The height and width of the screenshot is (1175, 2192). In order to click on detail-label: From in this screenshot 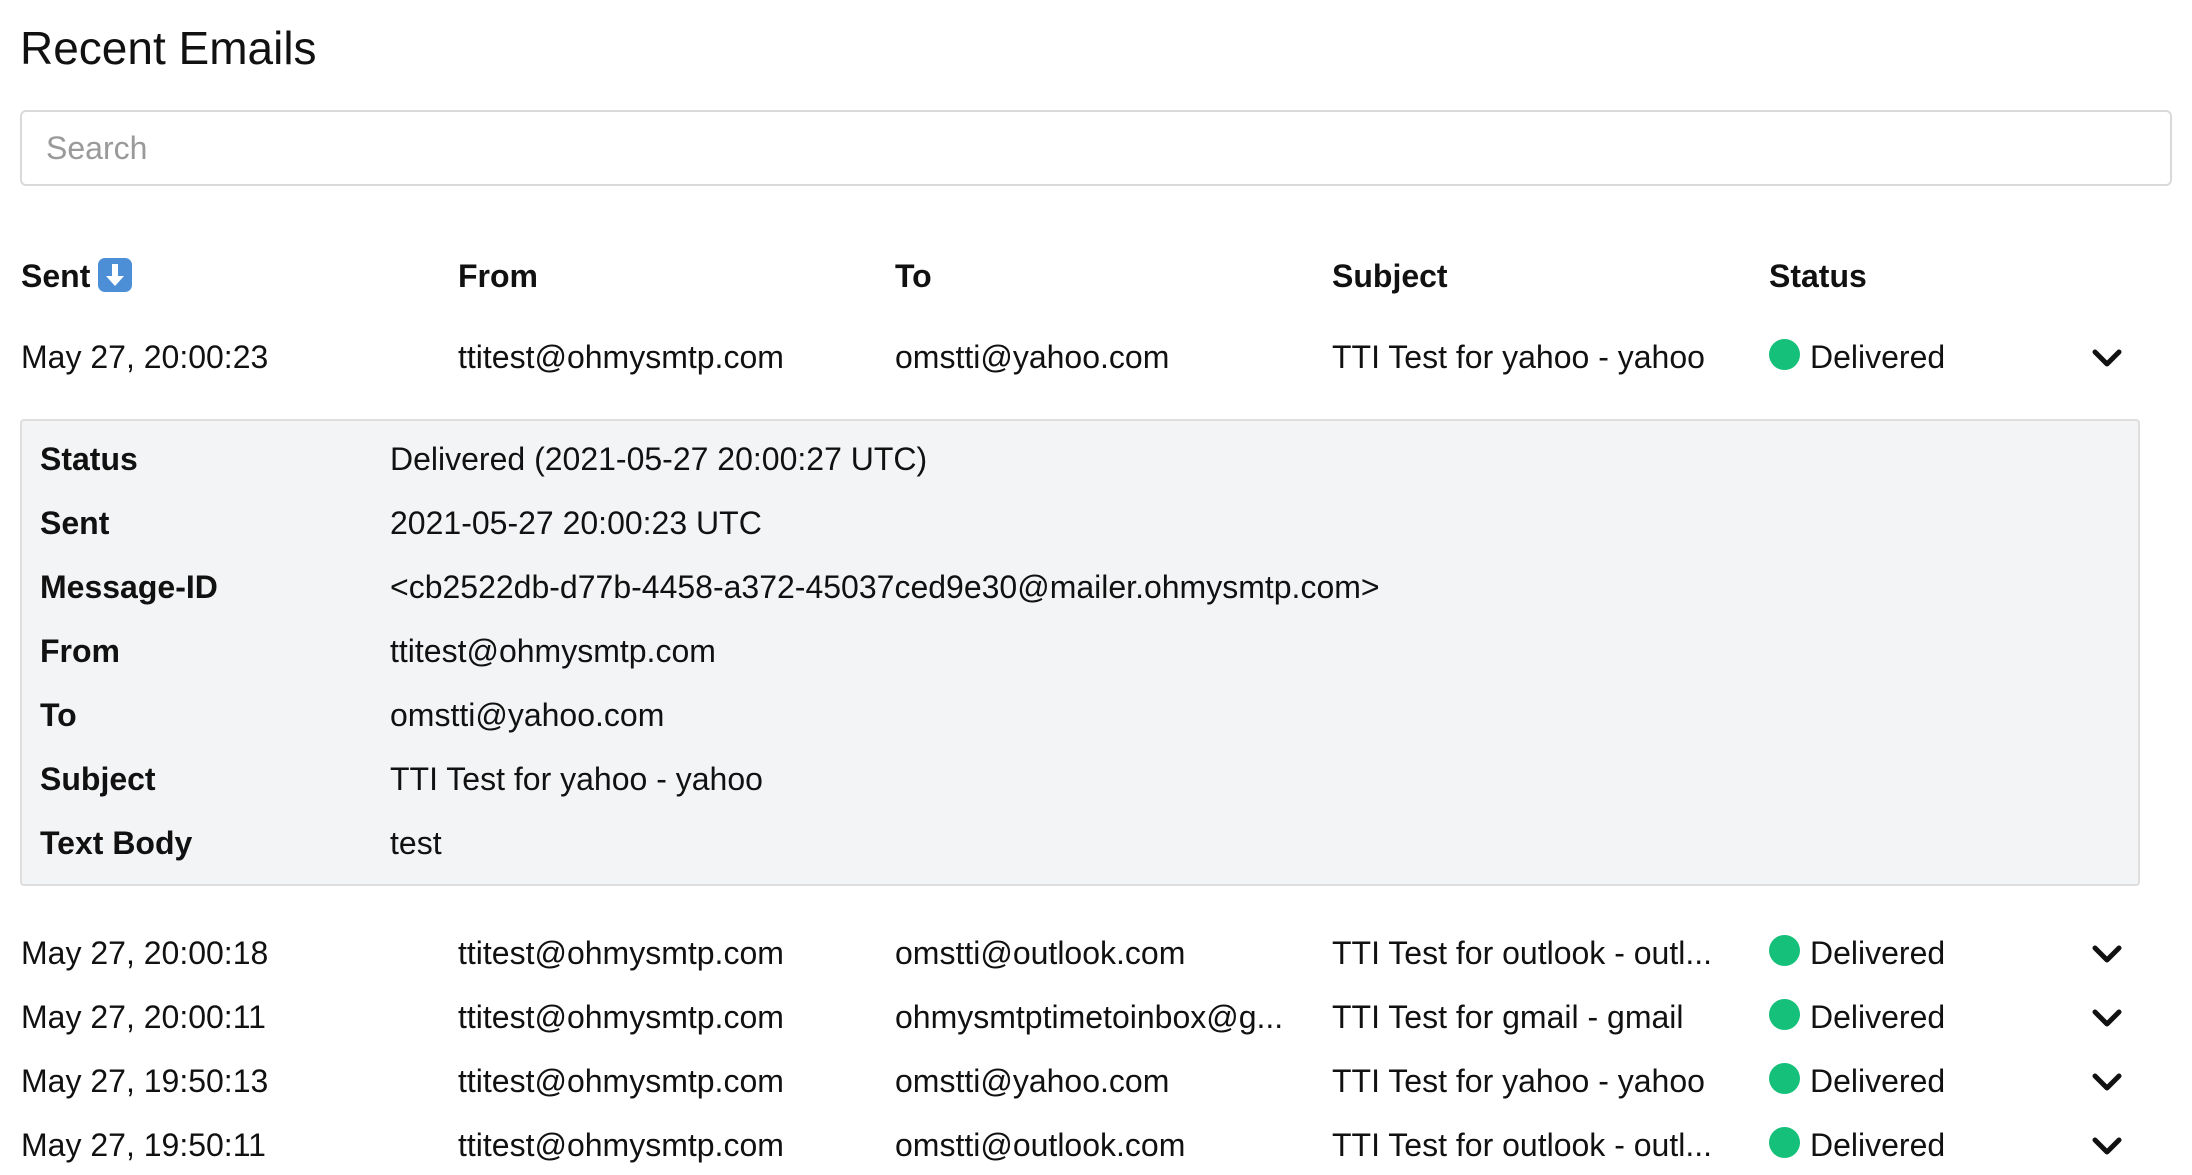, I will do `click(80, 651)`.